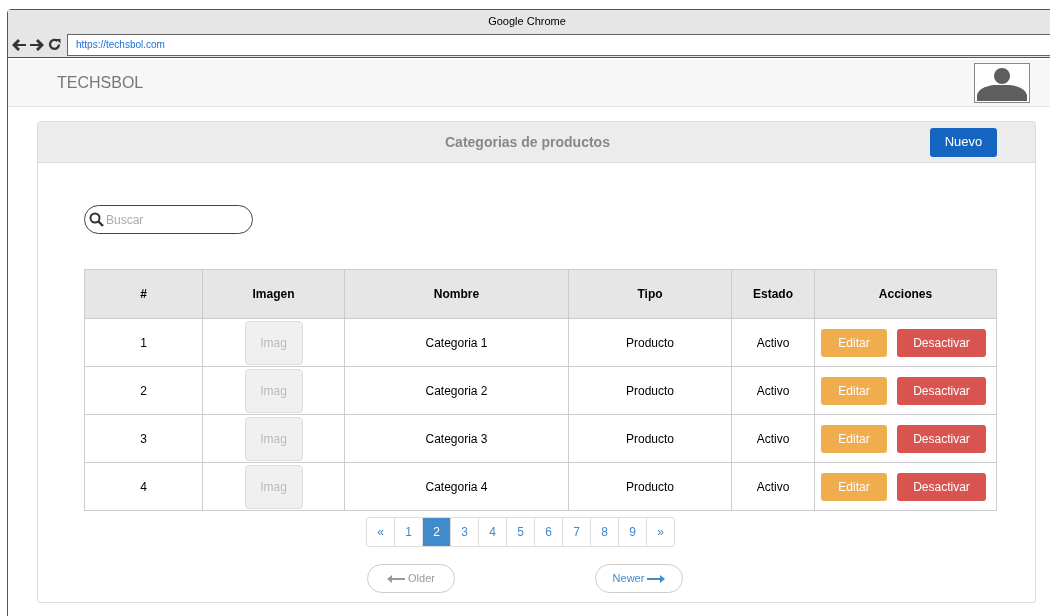  What do you see at coordinates (396, 578) in the screenshot?
I see `left-arrow-icon` at bounding box center [396, 578].